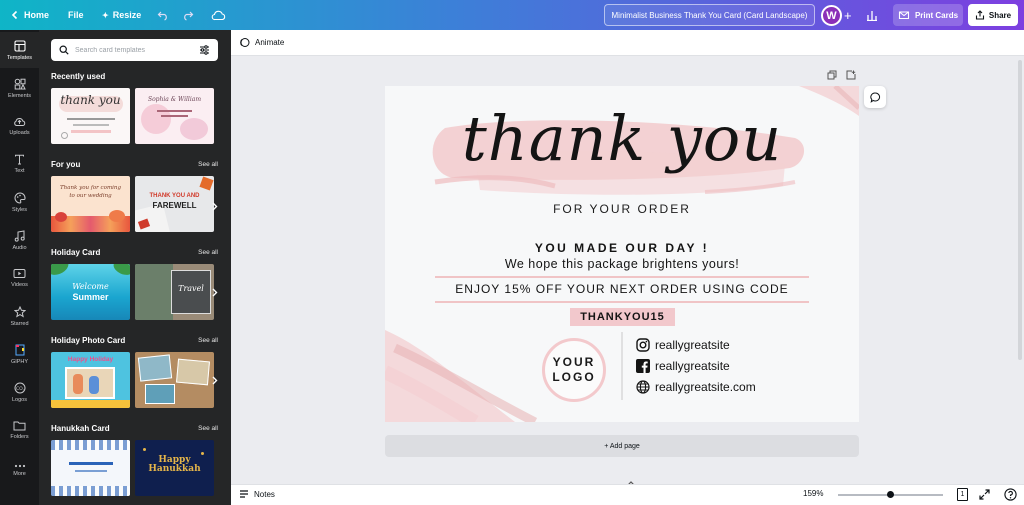 Image resolution: width=1024 pixels, height=505 pixels. I want to click on rail-item-starred: Starred, so click(19, 316).